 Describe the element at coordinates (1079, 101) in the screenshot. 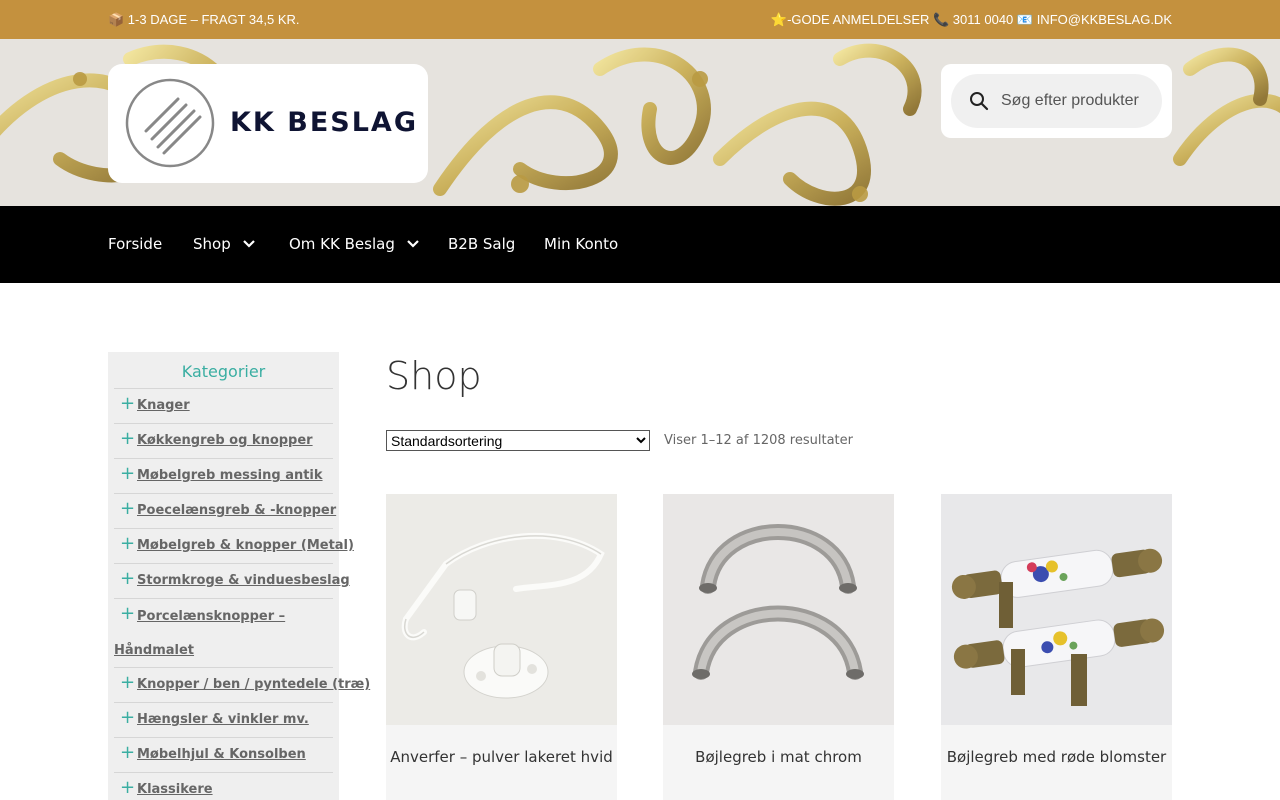

I see `search-input` at that location.